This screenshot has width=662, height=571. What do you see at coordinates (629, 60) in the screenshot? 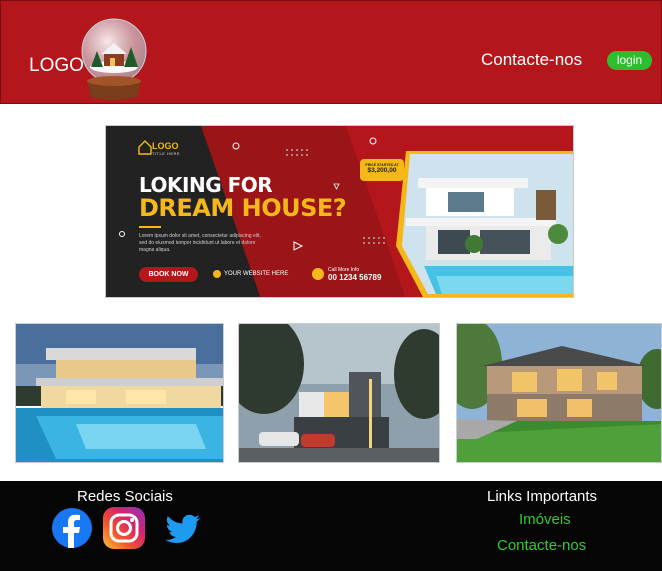
I see `login-button: login` at bounding box center [629, 60].